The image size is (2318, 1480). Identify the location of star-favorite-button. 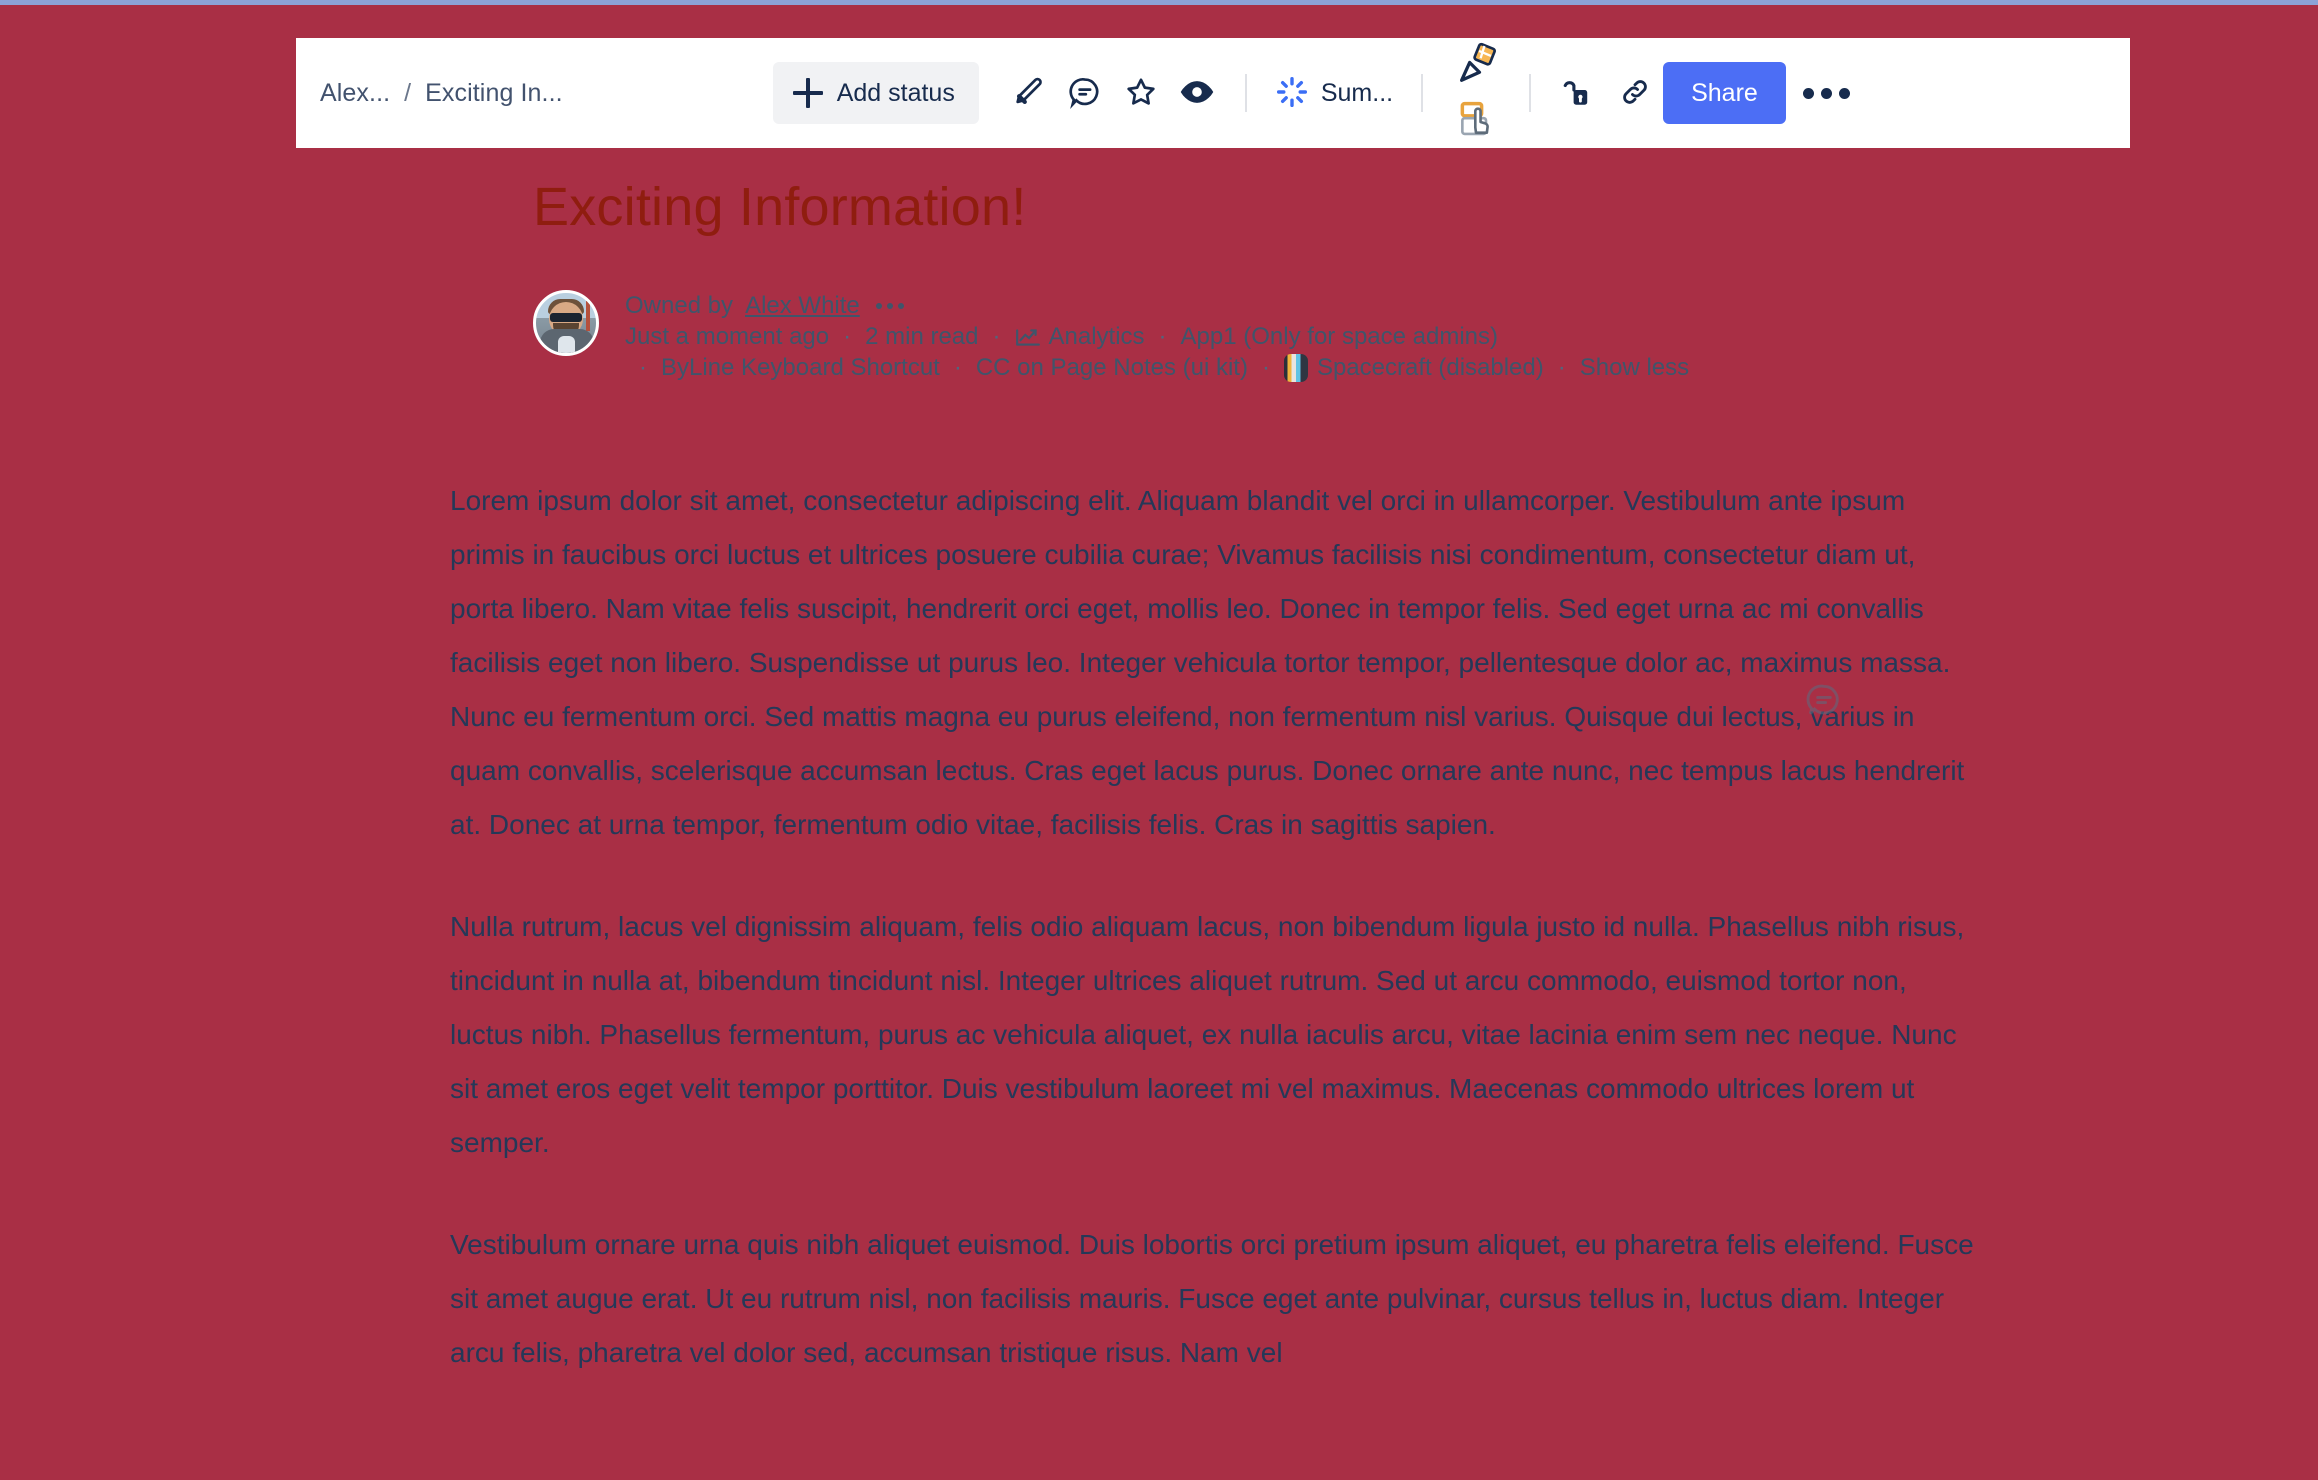
(1141, 93).